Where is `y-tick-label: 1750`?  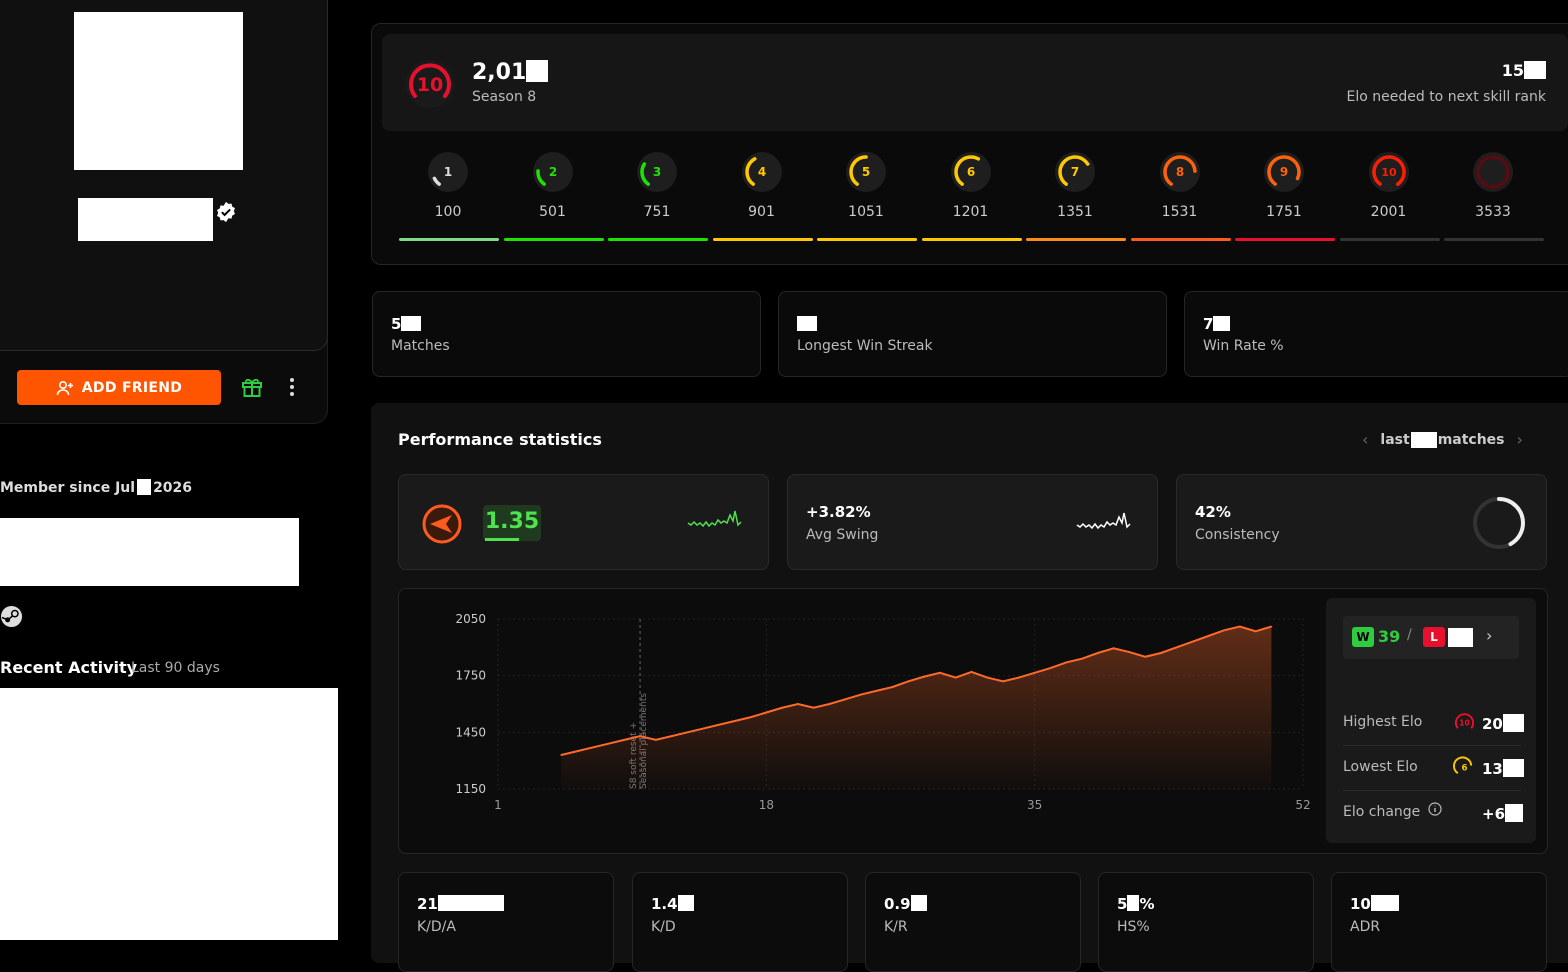 y-tick-label: 1750 is located at coordinates (470, 676).